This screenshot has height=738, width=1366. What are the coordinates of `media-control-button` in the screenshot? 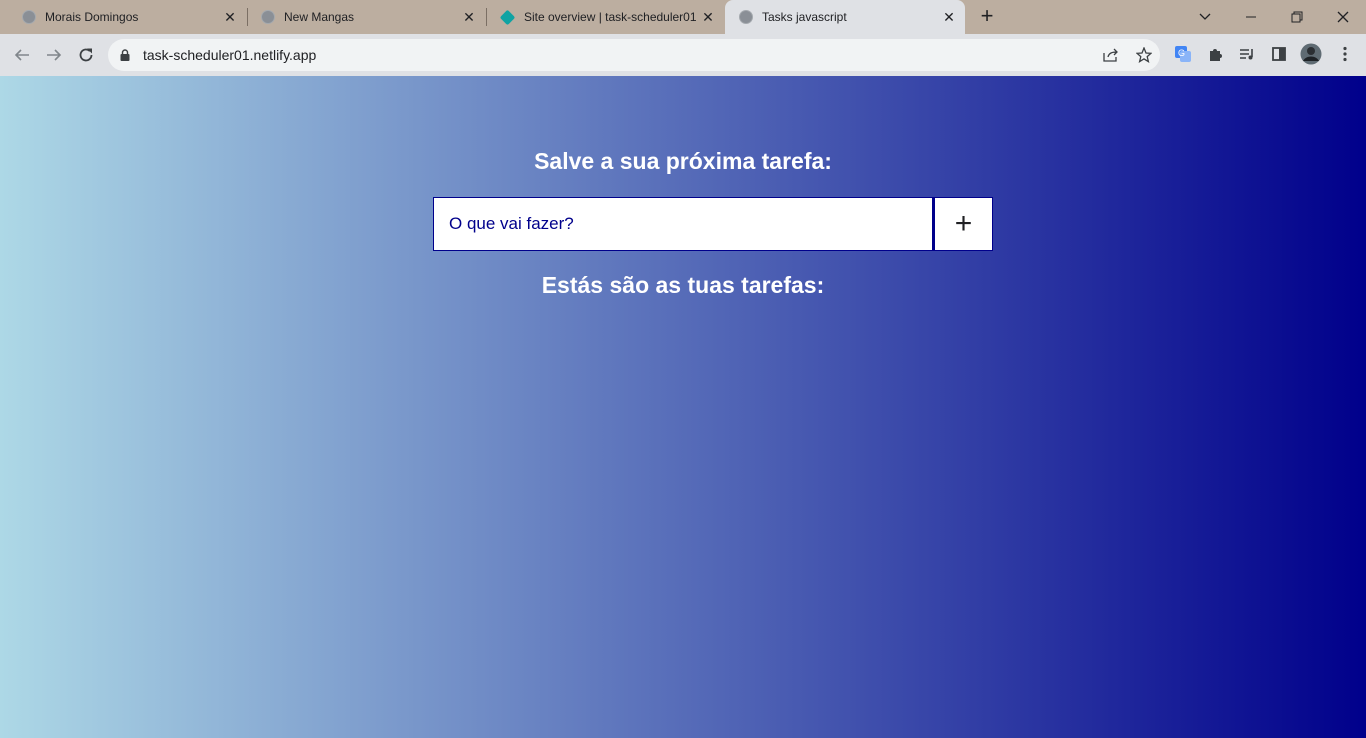 It's located at (1247, 54).